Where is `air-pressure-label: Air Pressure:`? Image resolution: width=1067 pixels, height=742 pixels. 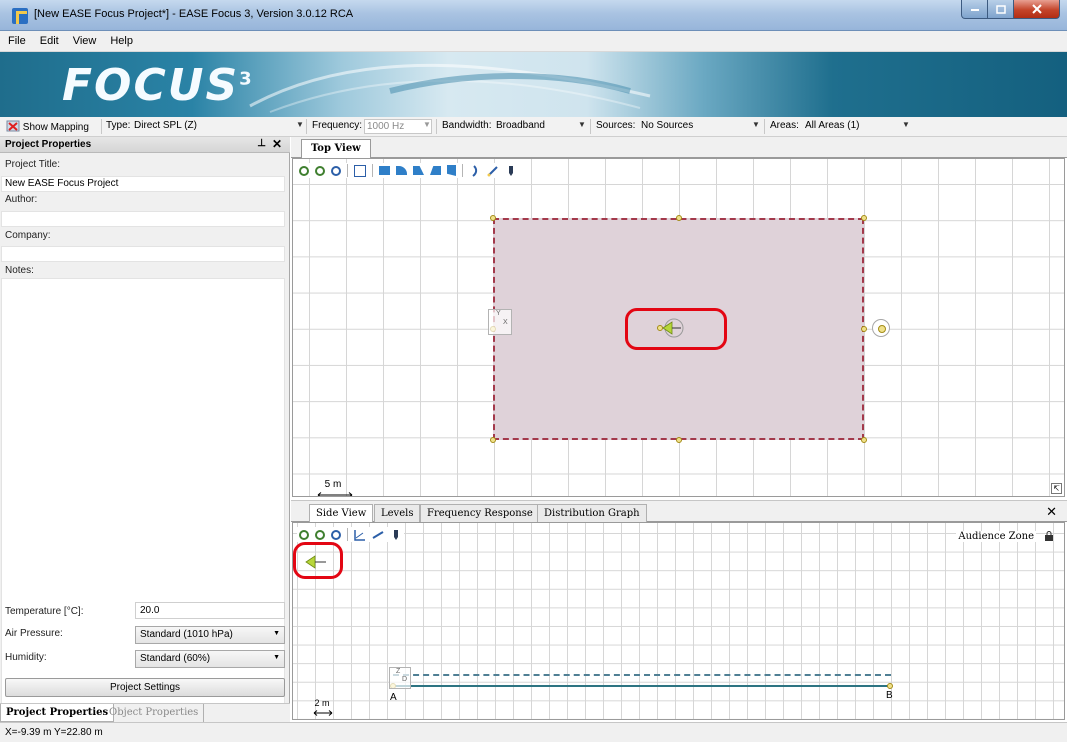 air-pressure-label: Air Pressure: is located at coordinates (34, 633).